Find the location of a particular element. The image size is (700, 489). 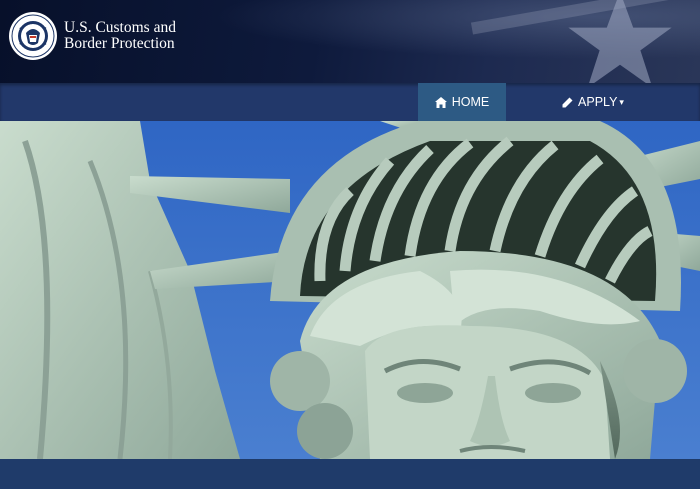

flag-star-icon is located at coordinates (620, 41).